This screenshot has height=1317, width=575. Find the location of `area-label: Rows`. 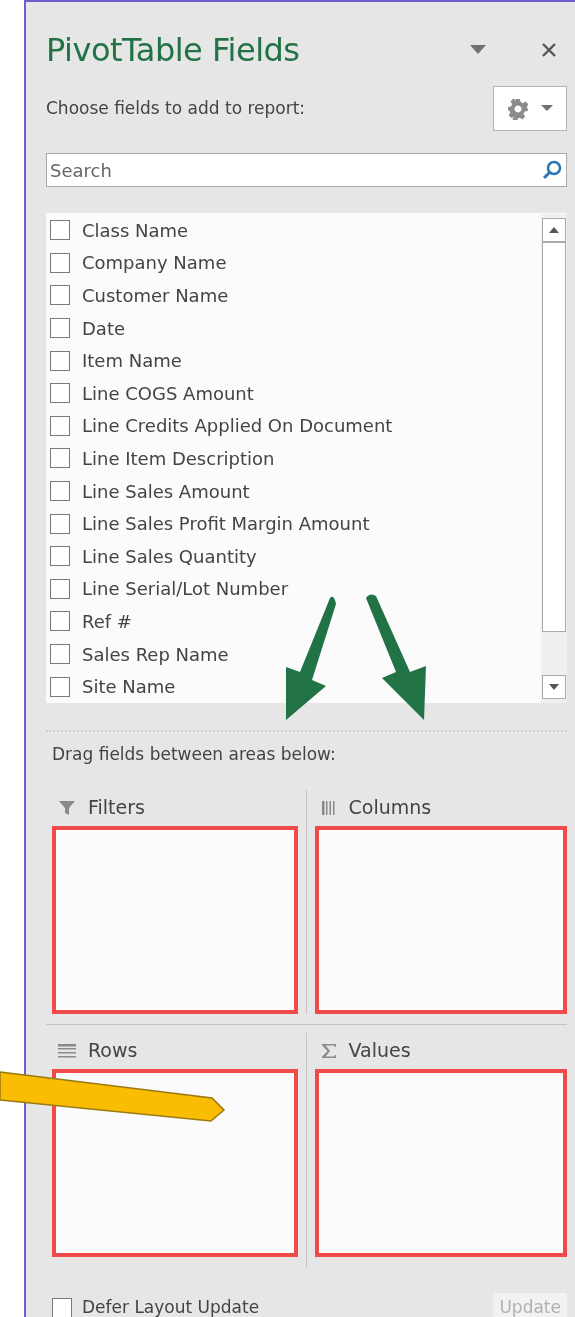

area-label: Rows is located at coordinates (113, 1051).